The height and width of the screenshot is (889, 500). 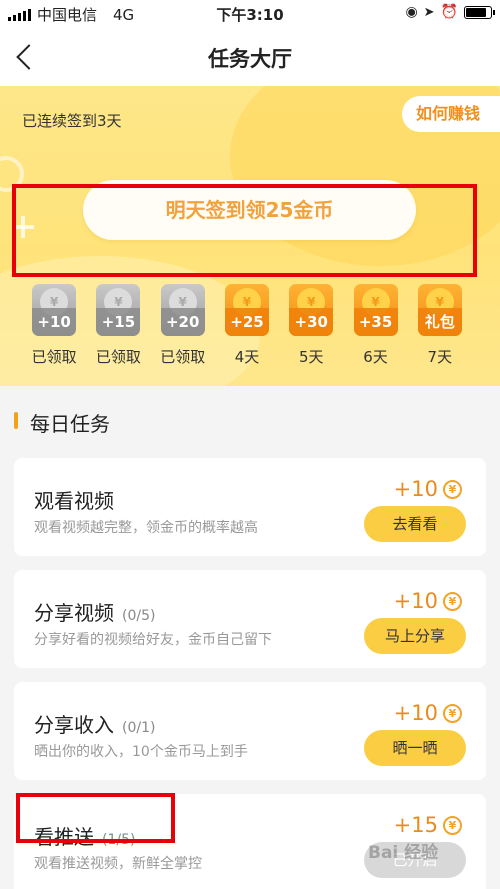 I want to click on reward-amount: +30, so click(x=311, y=322).